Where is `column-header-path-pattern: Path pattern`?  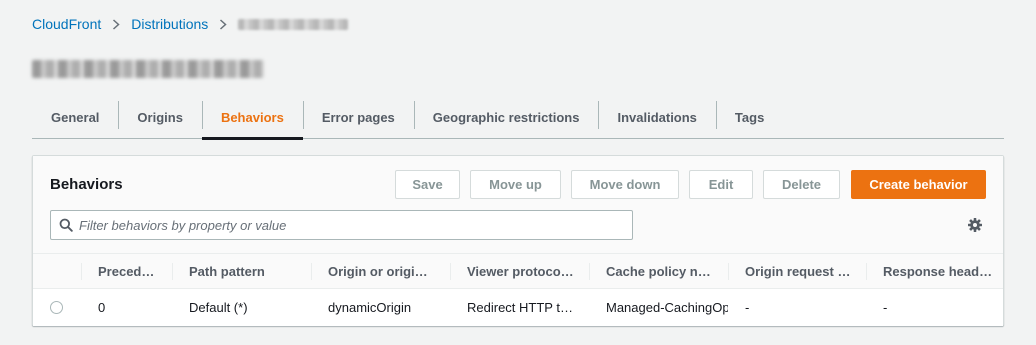
column-header-path-pattern: Path pattern is located at coordinates (241, 271).